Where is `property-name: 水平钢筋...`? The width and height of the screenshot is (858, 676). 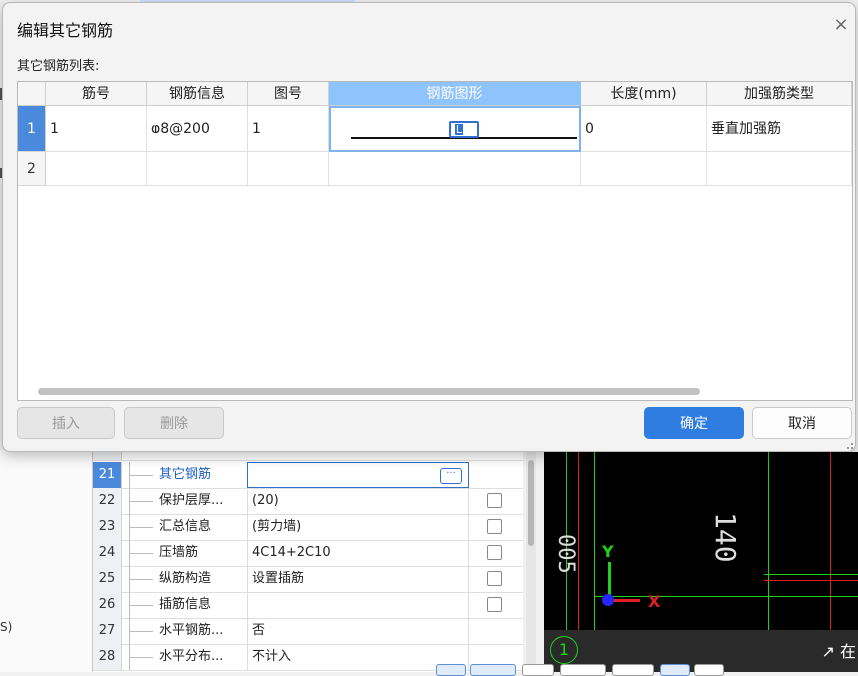
property-name: 水平钢筋... is located at coordinates (191, 630).